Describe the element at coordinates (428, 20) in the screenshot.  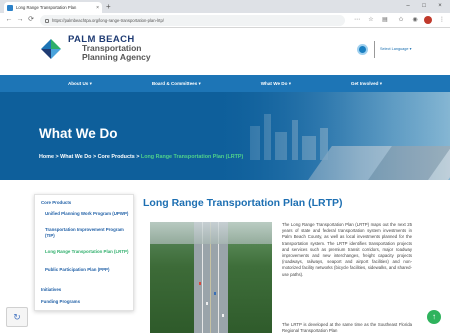
I see `avatar` at that location.